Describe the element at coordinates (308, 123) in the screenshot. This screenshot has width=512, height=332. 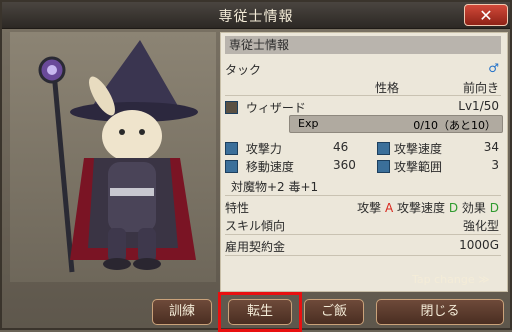
I see `exp-label: Exp` at that location.